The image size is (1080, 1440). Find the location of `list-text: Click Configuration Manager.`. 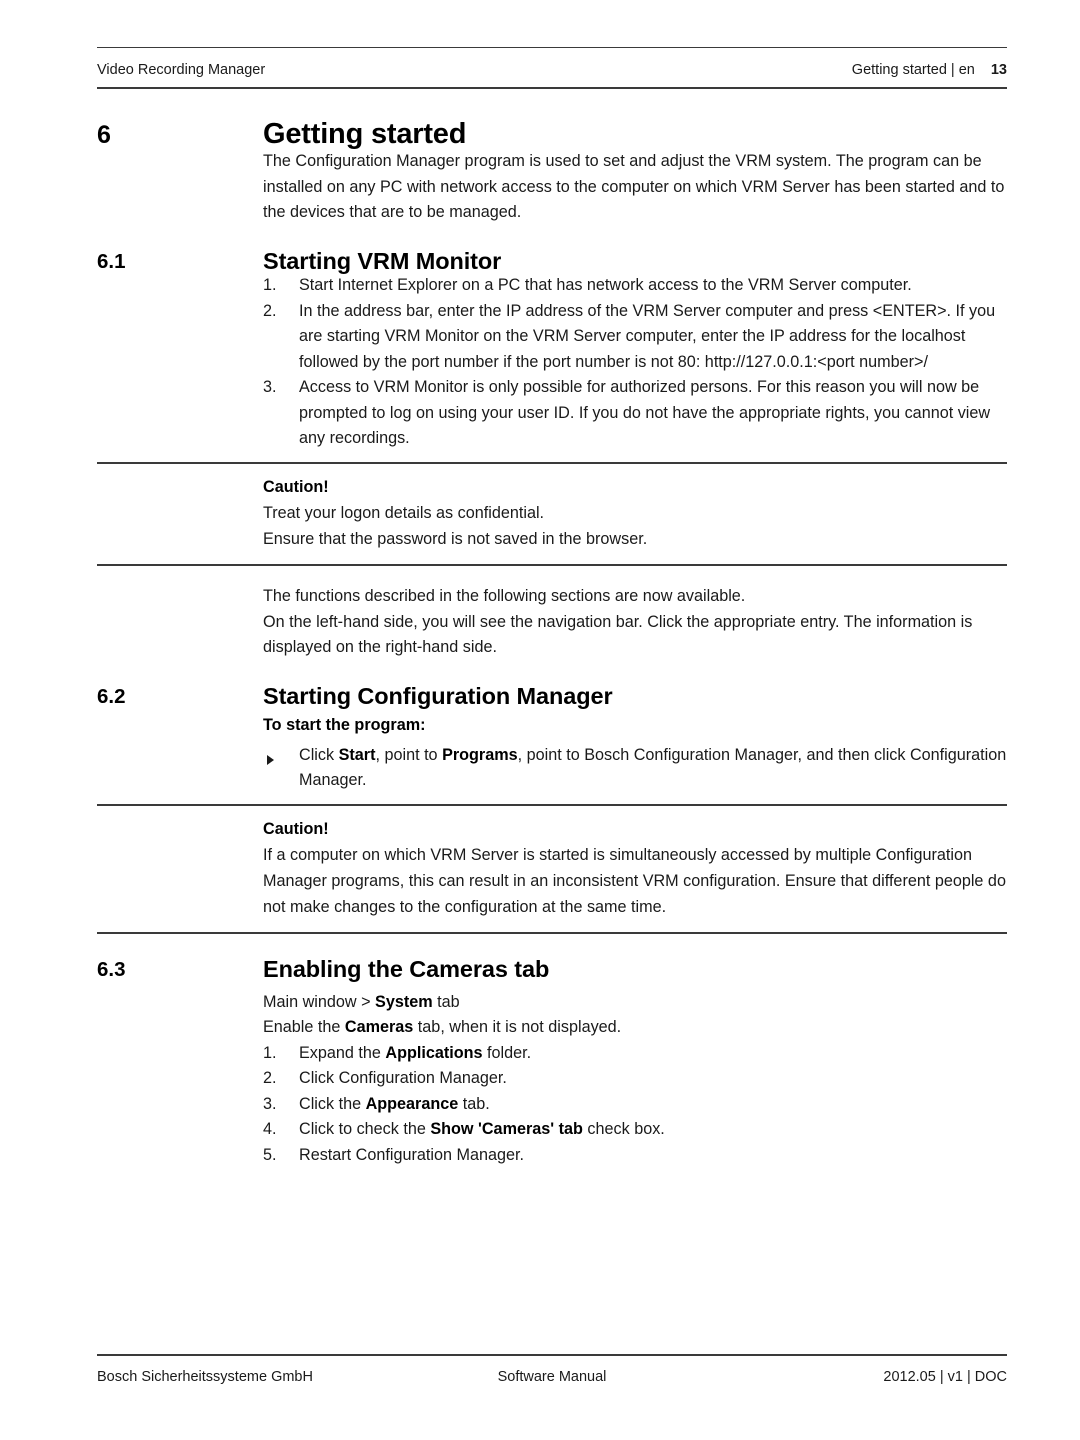

list-text: Click Configuration Manager. is located at coordinates (653, 1079).